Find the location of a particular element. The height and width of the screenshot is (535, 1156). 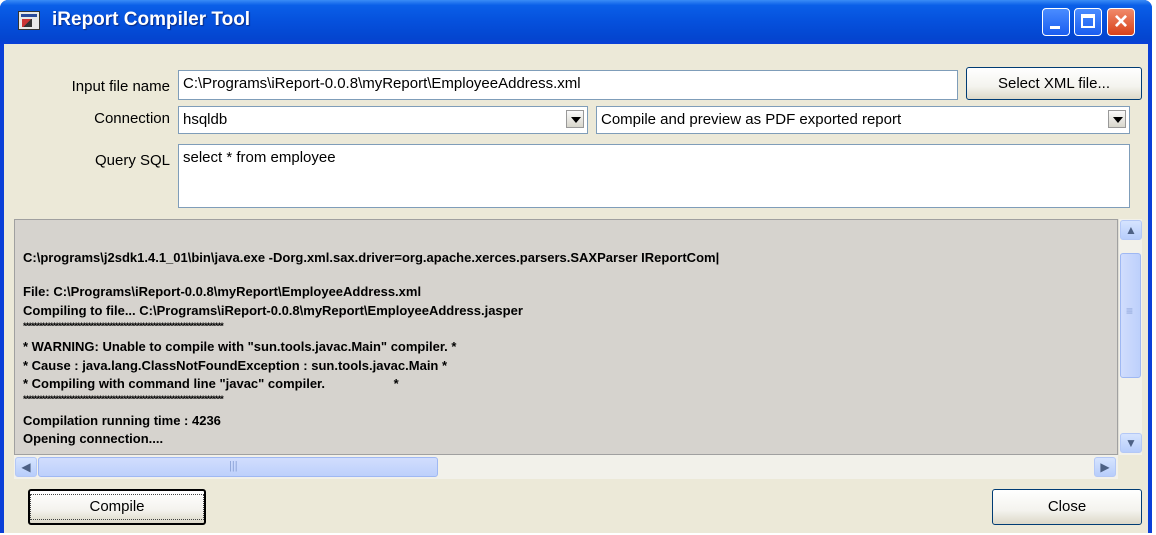

compile-button-label: Compile is located at coordinates (117, 507).